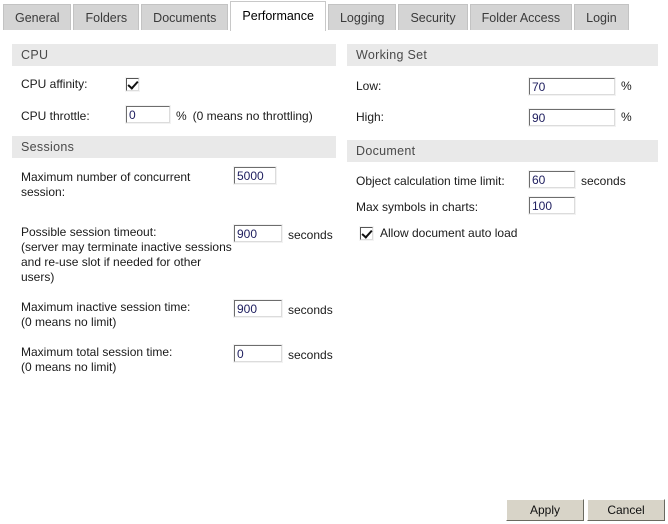 The image size is (668, 524). I want to click on possible-session-timeout-unit: seconds, so click(310, 235).